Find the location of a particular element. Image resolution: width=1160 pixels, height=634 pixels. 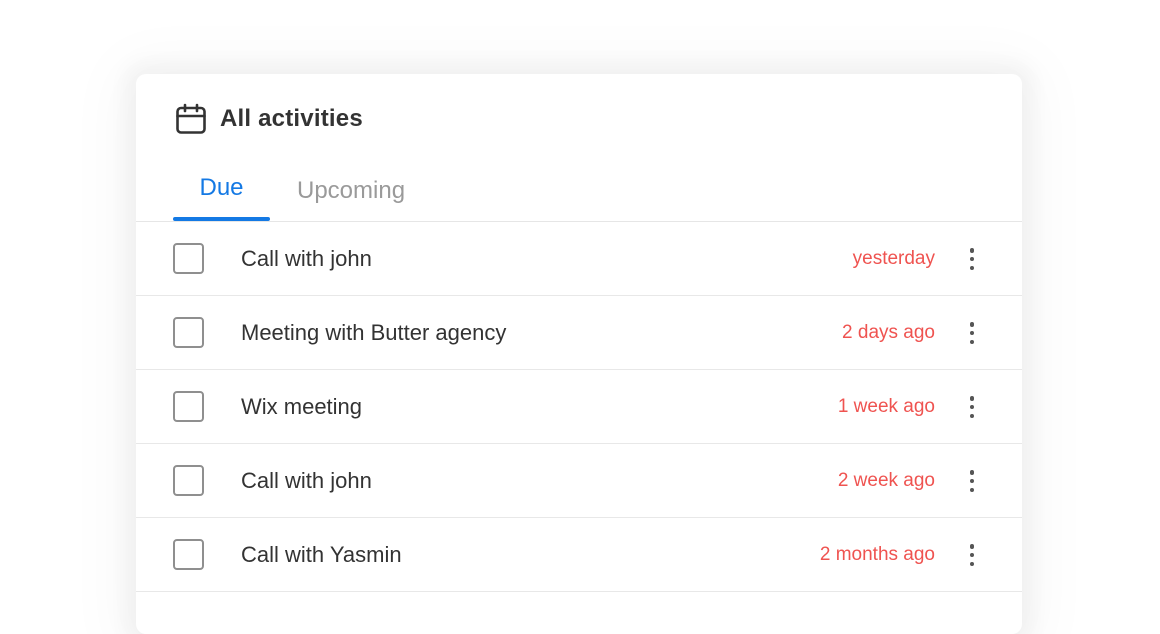

activity-label: Call with Yasmin is located at coordinates (321, 554).